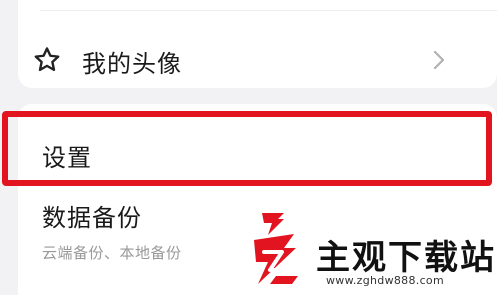  I want to click on watermark: 主观下载站 www.zghdw888.com, so click(366, 258).